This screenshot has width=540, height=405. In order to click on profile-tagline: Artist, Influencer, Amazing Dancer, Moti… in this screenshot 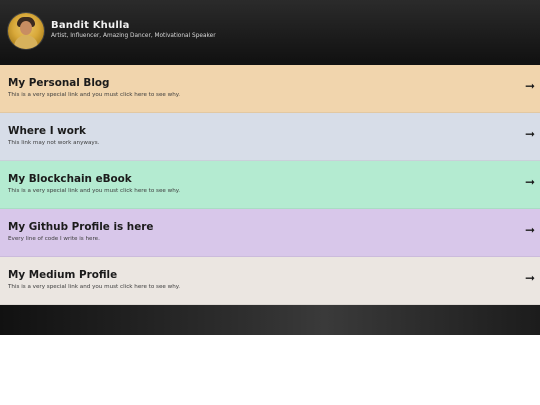, I will do `click(133, 36)`.